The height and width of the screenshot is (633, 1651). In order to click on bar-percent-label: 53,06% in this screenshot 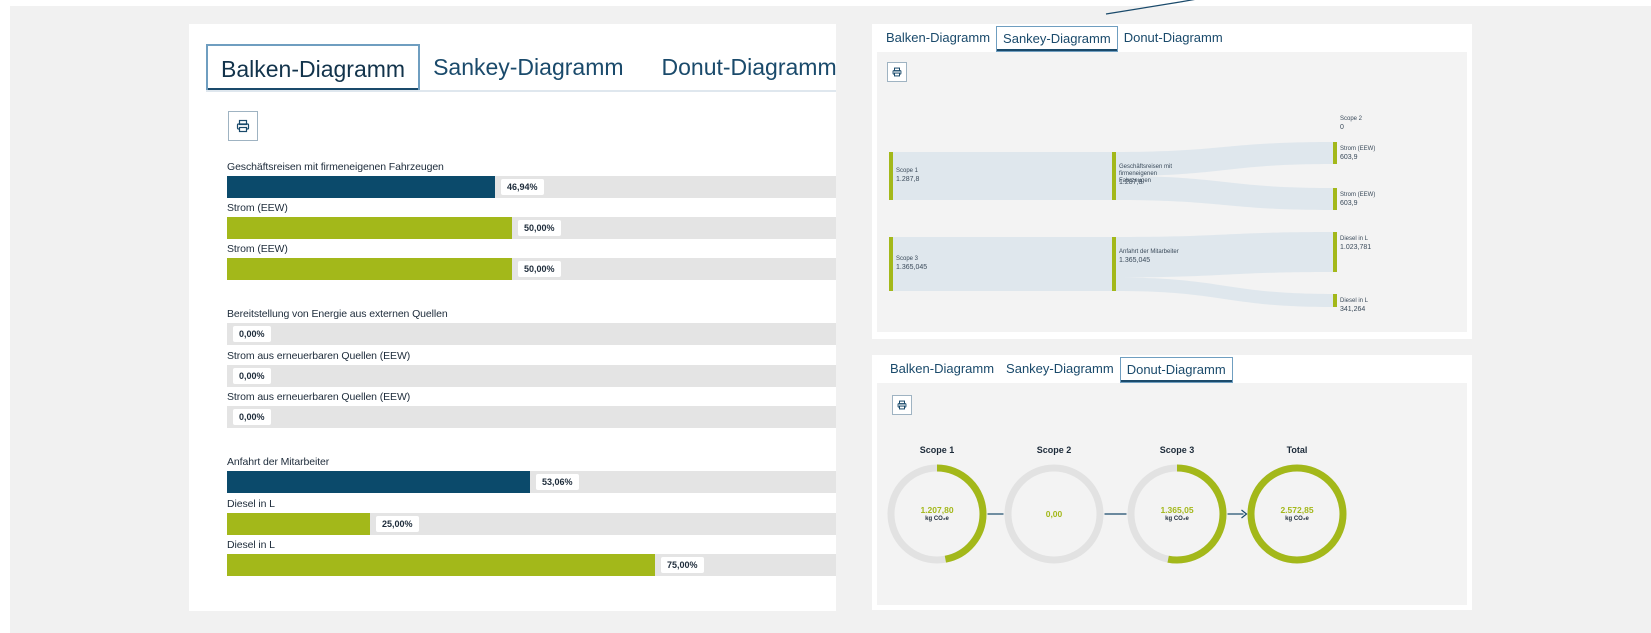, I will do `click(557, 482)`.